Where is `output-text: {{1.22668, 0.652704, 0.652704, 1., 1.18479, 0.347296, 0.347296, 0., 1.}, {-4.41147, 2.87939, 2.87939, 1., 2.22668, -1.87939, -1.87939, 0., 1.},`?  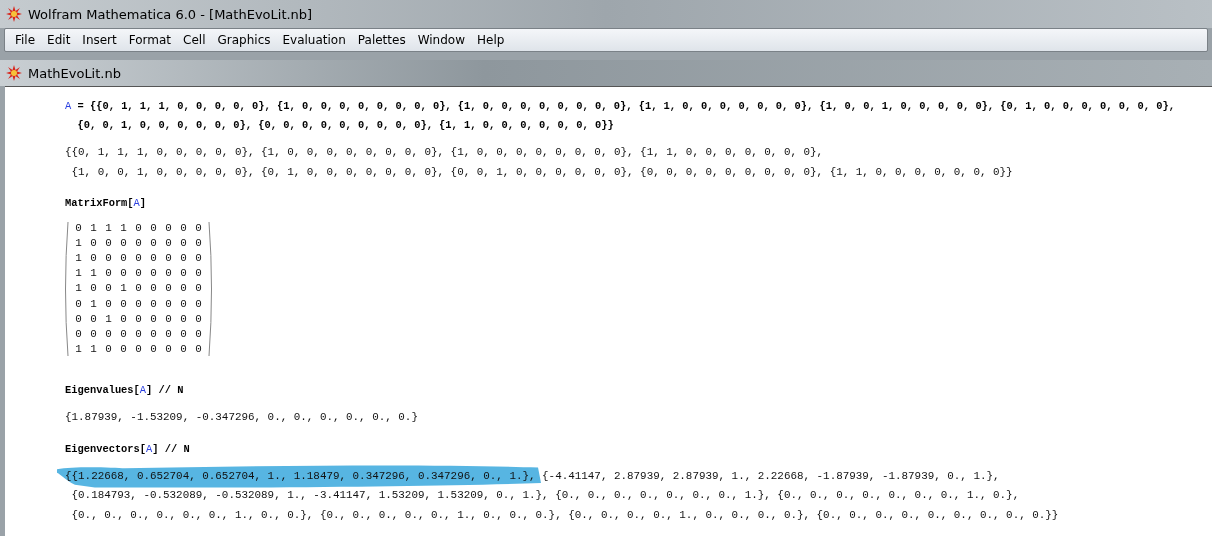
output-text: {{1.22668, 0.652704, 0.652704, 1., 1.18479, 0.347296, 0.347296, 0., 1.}, {-4.41147, 2.87939, 2.87939, 1., 2.22668, -1.87939, -1.87939, 0., 1.}, is located at coordinates (532, 476).